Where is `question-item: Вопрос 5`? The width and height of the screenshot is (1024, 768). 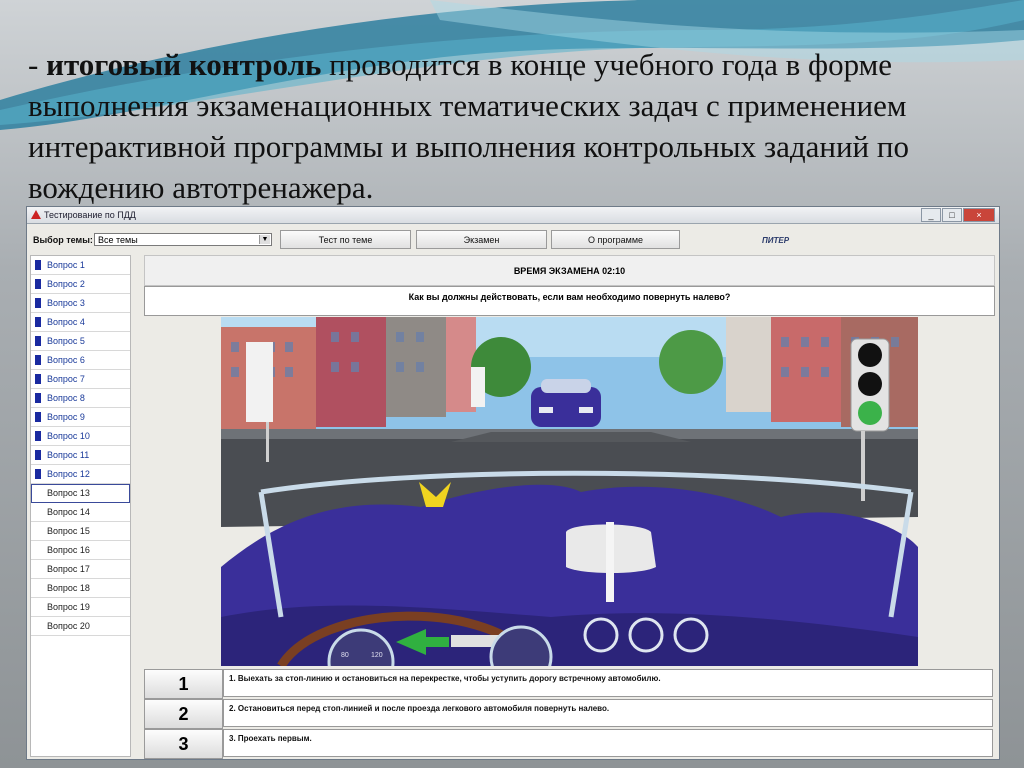 question-item: Вопрос 5 is located at coordinates (80, 341).